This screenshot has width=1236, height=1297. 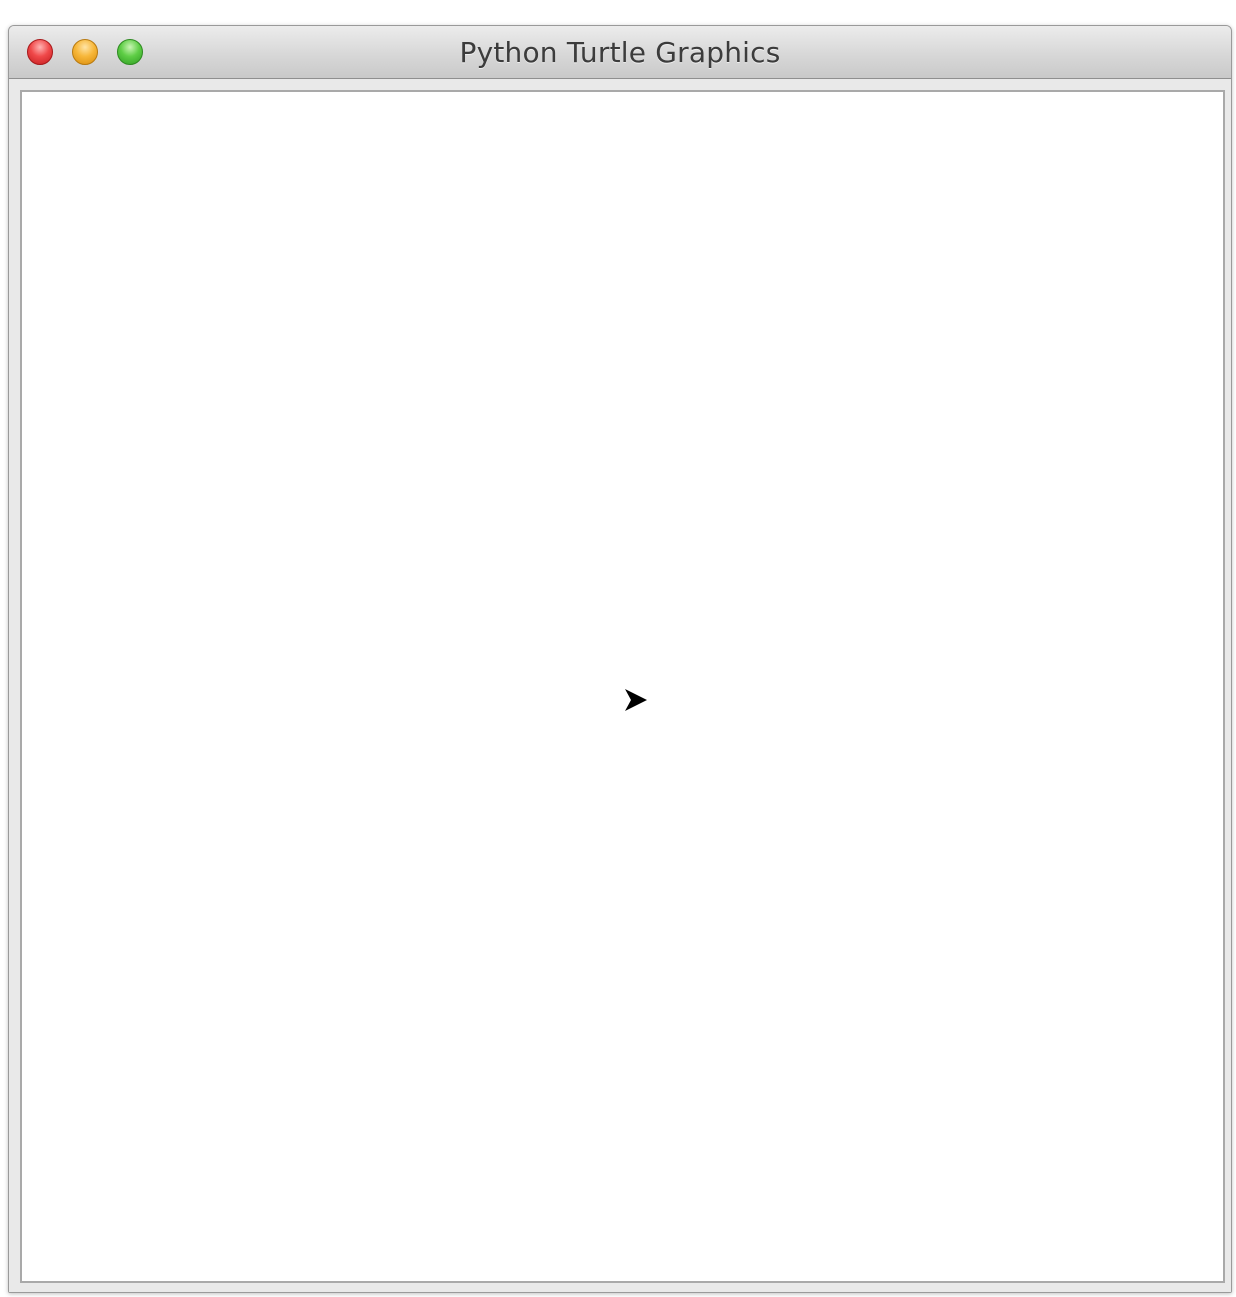 I want to click on window-title: Python Turtle Graphics, so click(x=620, y=52).